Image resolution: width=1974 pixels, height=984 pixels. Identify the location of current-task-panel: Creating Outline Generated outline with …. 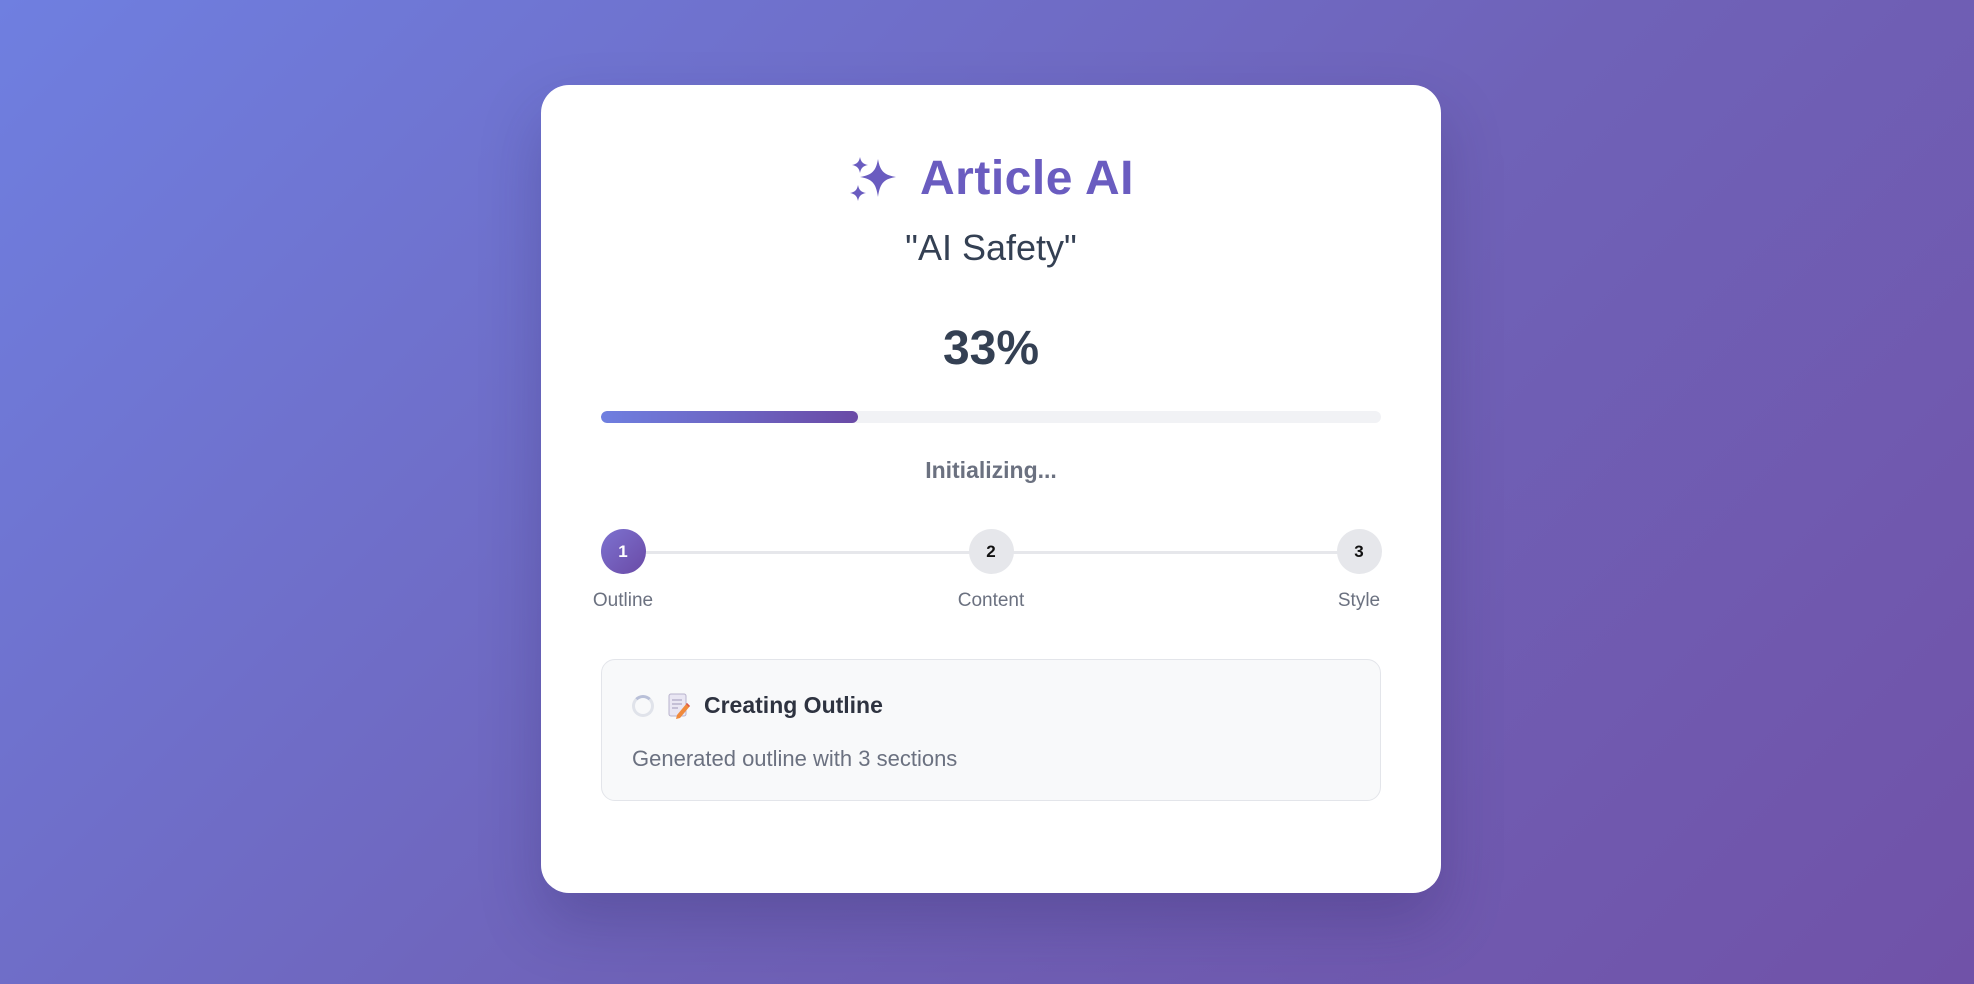
(991, 730).